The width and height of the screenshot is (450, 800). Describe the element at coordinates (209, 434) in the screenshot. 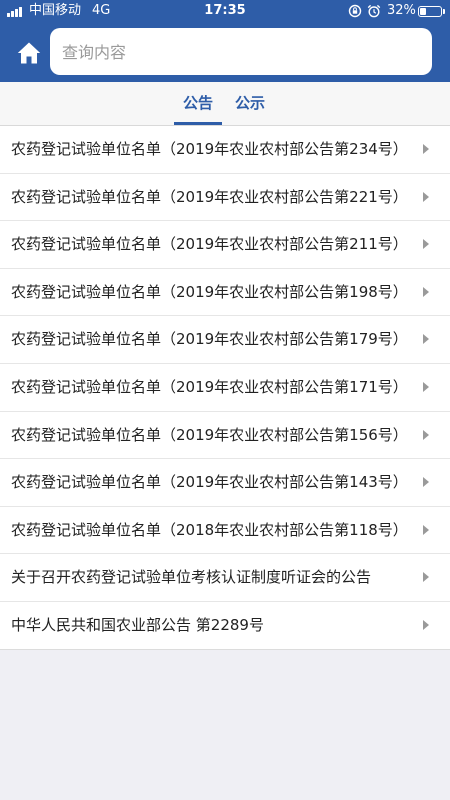

I see `list-item-title: 农药登记试验单位名单（2019年农业农村部公告第156号）` at that location.